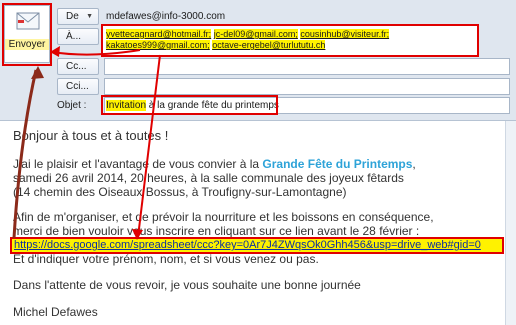  I want to click on arrow-link-to-send, so click(25, 154).